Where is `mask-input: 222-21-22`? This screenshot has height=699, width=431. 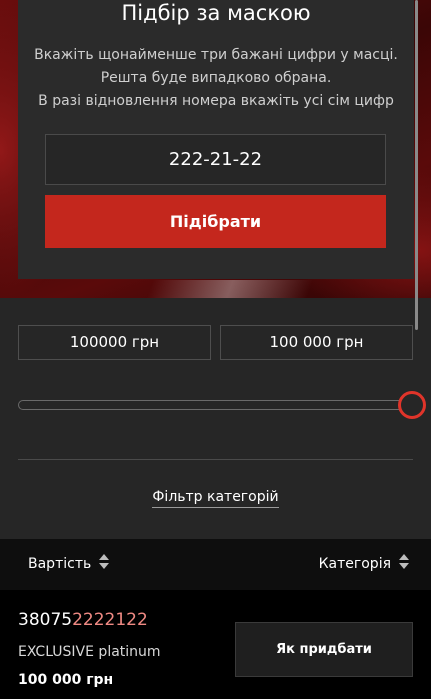 mask-input: 222-21-22 is located at coordinates (215, 159).